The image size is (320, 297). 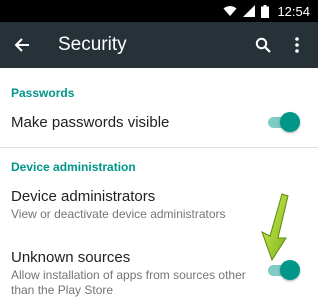 I want to click on pref-title: Device administrators, so click(x=83, y=196).